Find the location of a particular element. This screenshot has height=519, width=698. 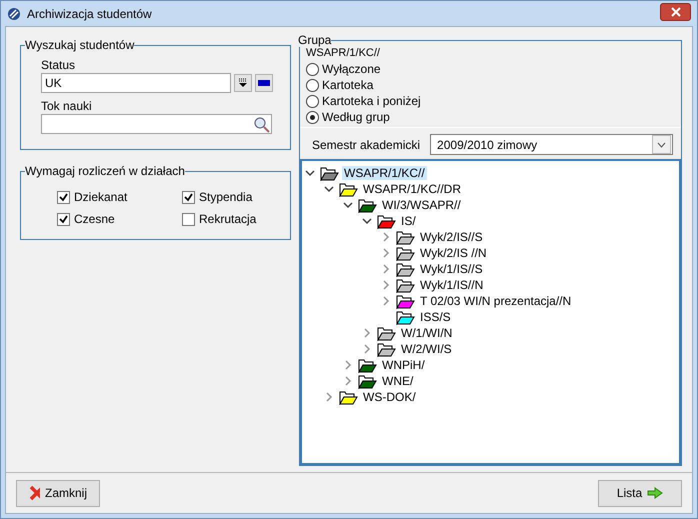

window-title: Archiwizacja studentów is located at coordinates (90, 13).